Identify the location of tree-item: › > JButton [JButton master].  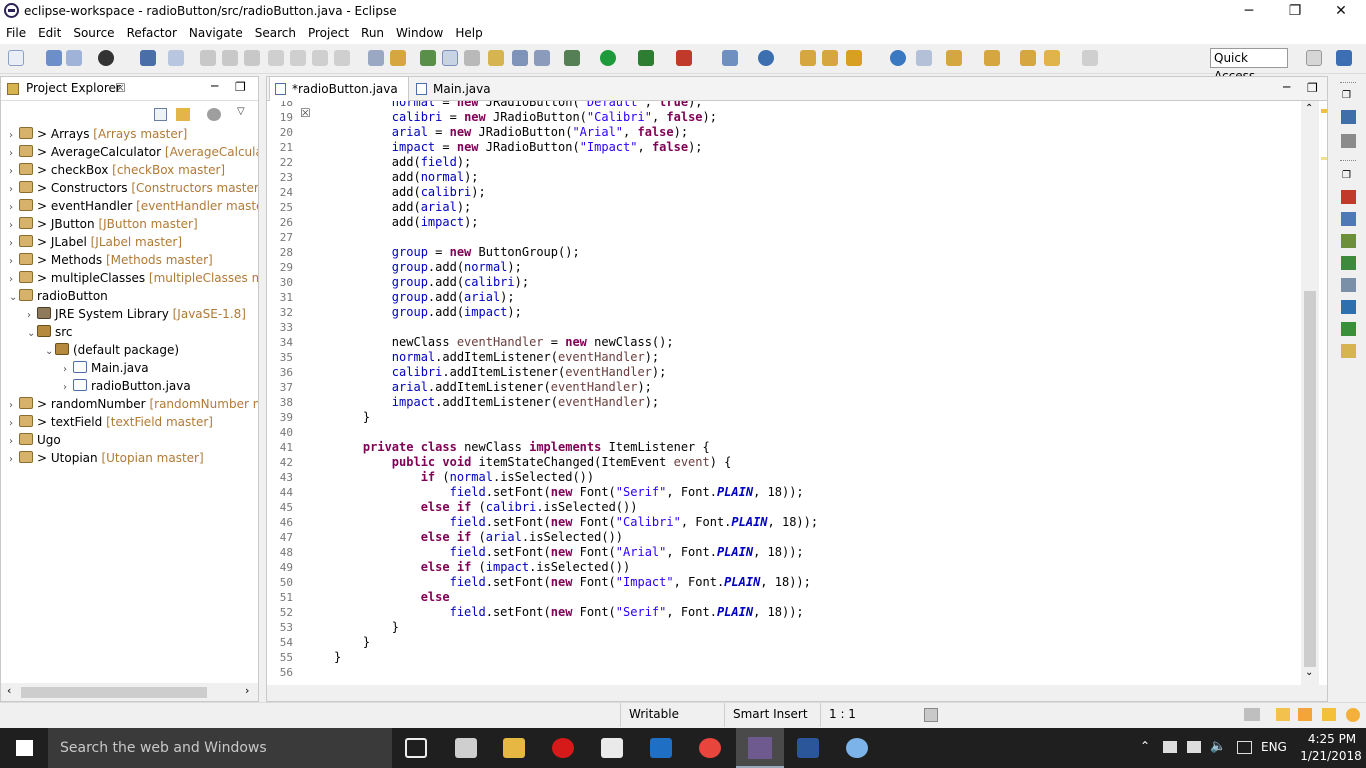
(103, 224).